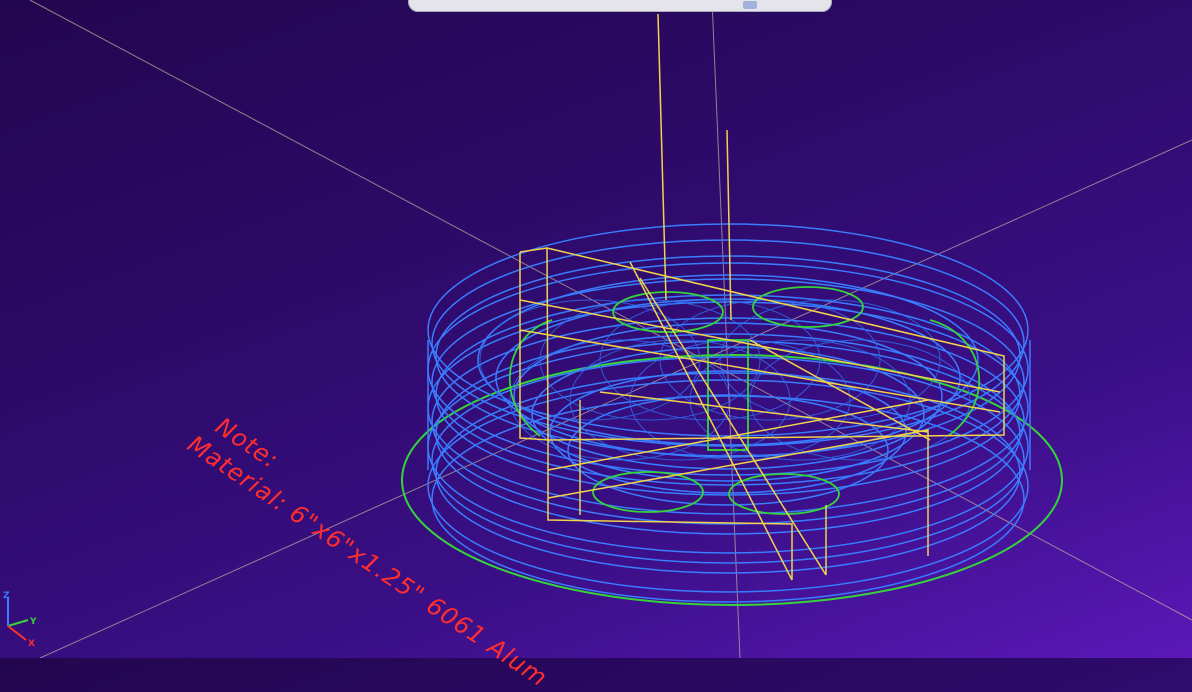 The image size is (1192, 692). I want to click on axis-y-label: Y, so click(33, 622).